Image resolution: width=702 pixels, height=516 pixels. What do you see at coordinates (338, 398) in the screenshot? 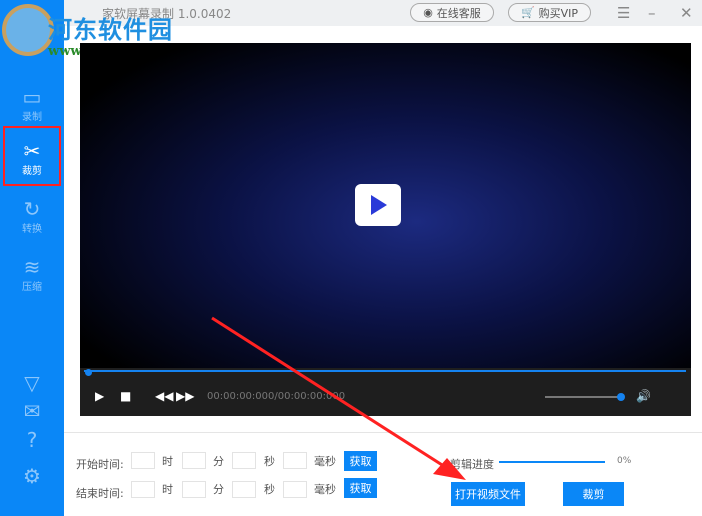
I see `annotation-arrow` at bounding box center [338, 398].